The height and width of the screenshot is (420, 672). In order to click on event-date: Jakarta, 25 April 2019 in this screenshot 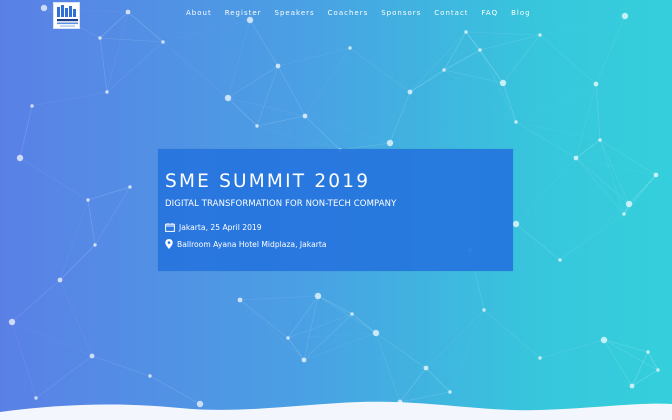, I will do `click(220, 227)`.